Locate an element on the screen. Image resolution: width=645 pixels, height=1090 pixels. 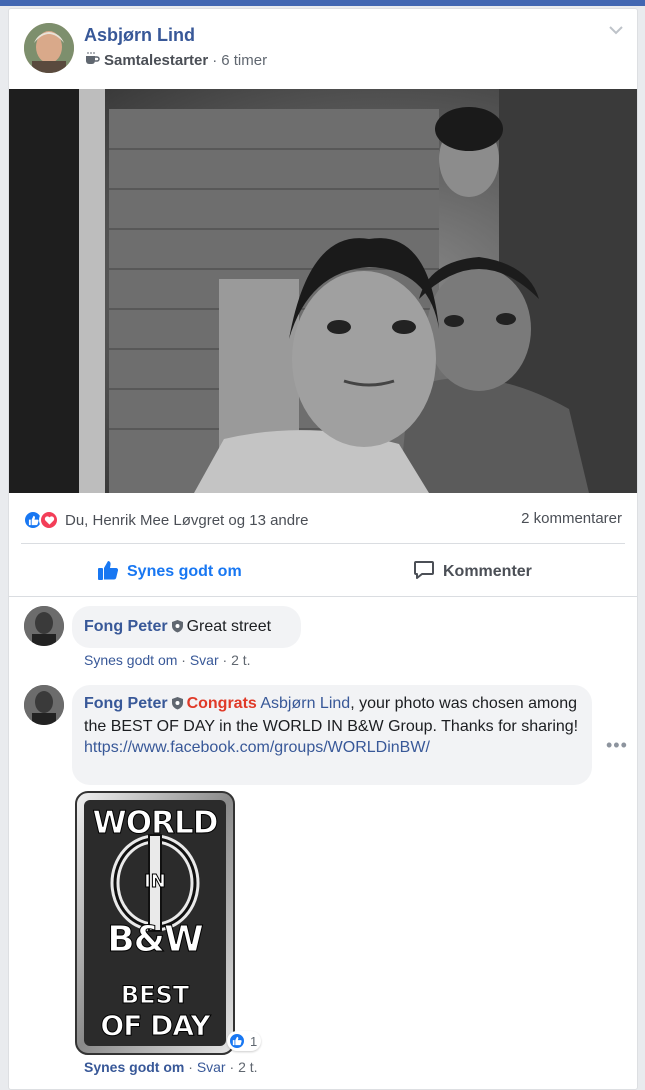
reactions-text: Du, Henrik Mee Løvgret og 13 andre is located at coordinates (187, 520).